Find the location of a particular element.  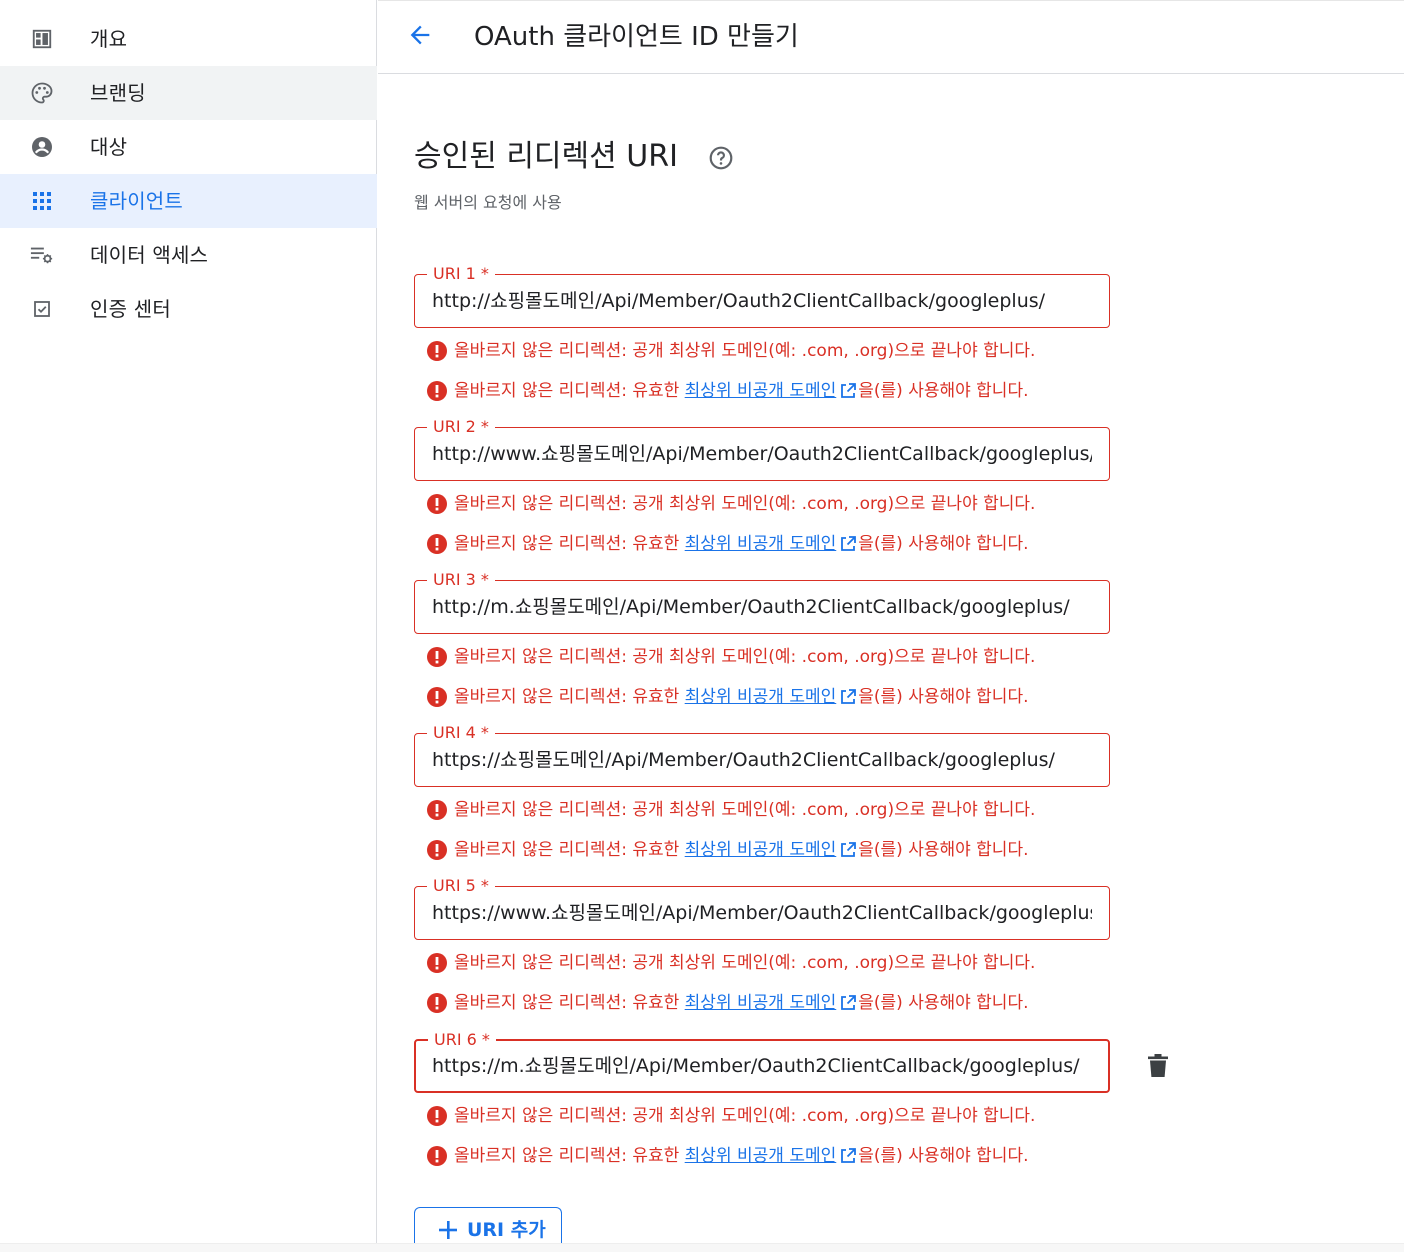

trash-icon is located at coordinates (1158, 1068).